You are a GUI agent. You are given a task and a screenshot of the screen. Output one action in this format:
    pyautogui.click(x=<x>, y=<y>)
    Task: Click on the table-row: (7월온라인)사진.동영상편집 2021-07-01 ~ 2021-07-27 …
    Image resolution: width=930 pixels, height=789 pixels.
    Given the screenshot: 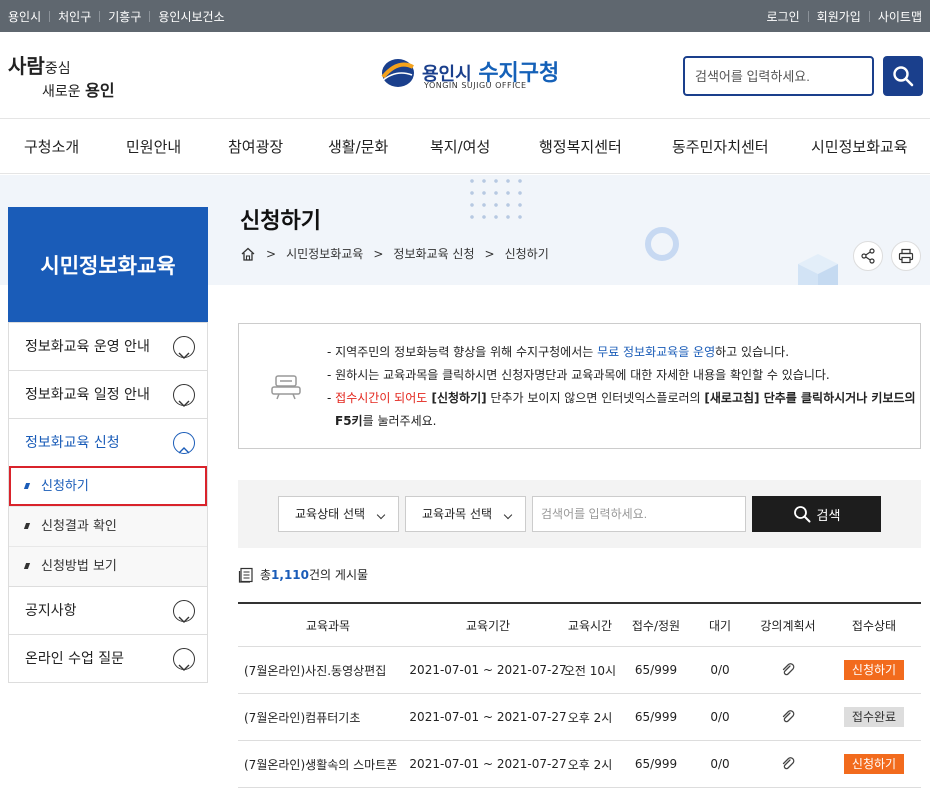 What is the action you would take?
    pyautogui.click(x=579, y=670)
    